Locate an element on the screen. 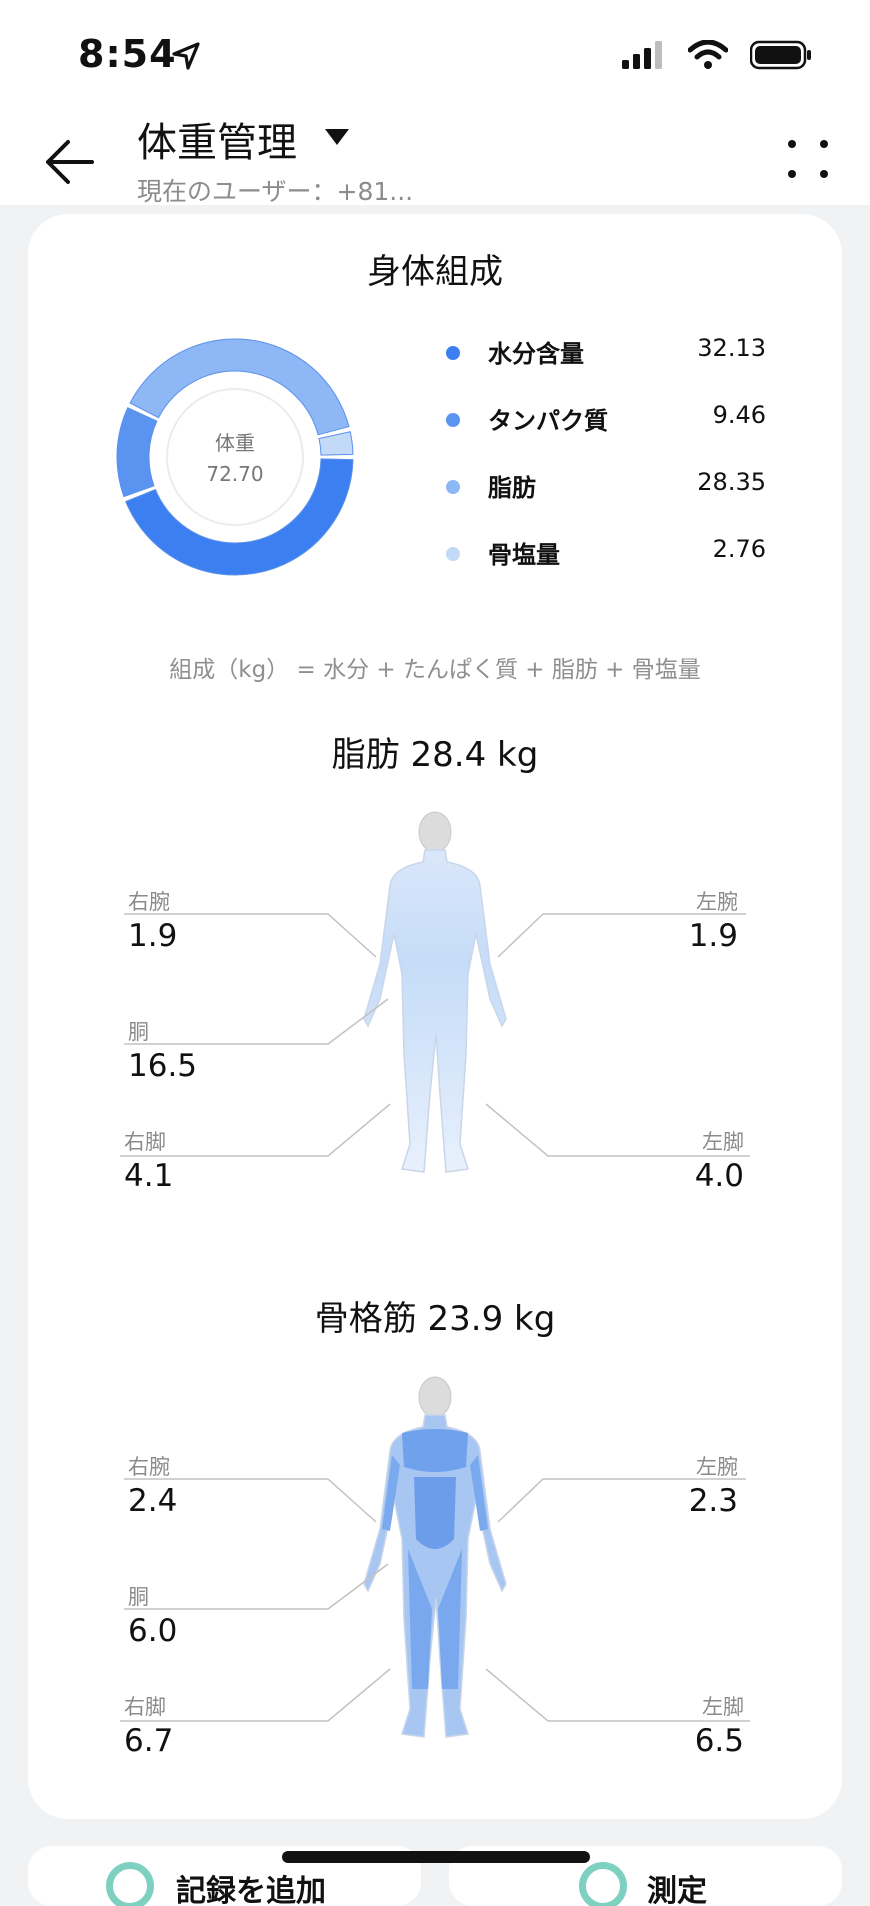  status-bar: 8:54 is located at coordinates (435, 55).